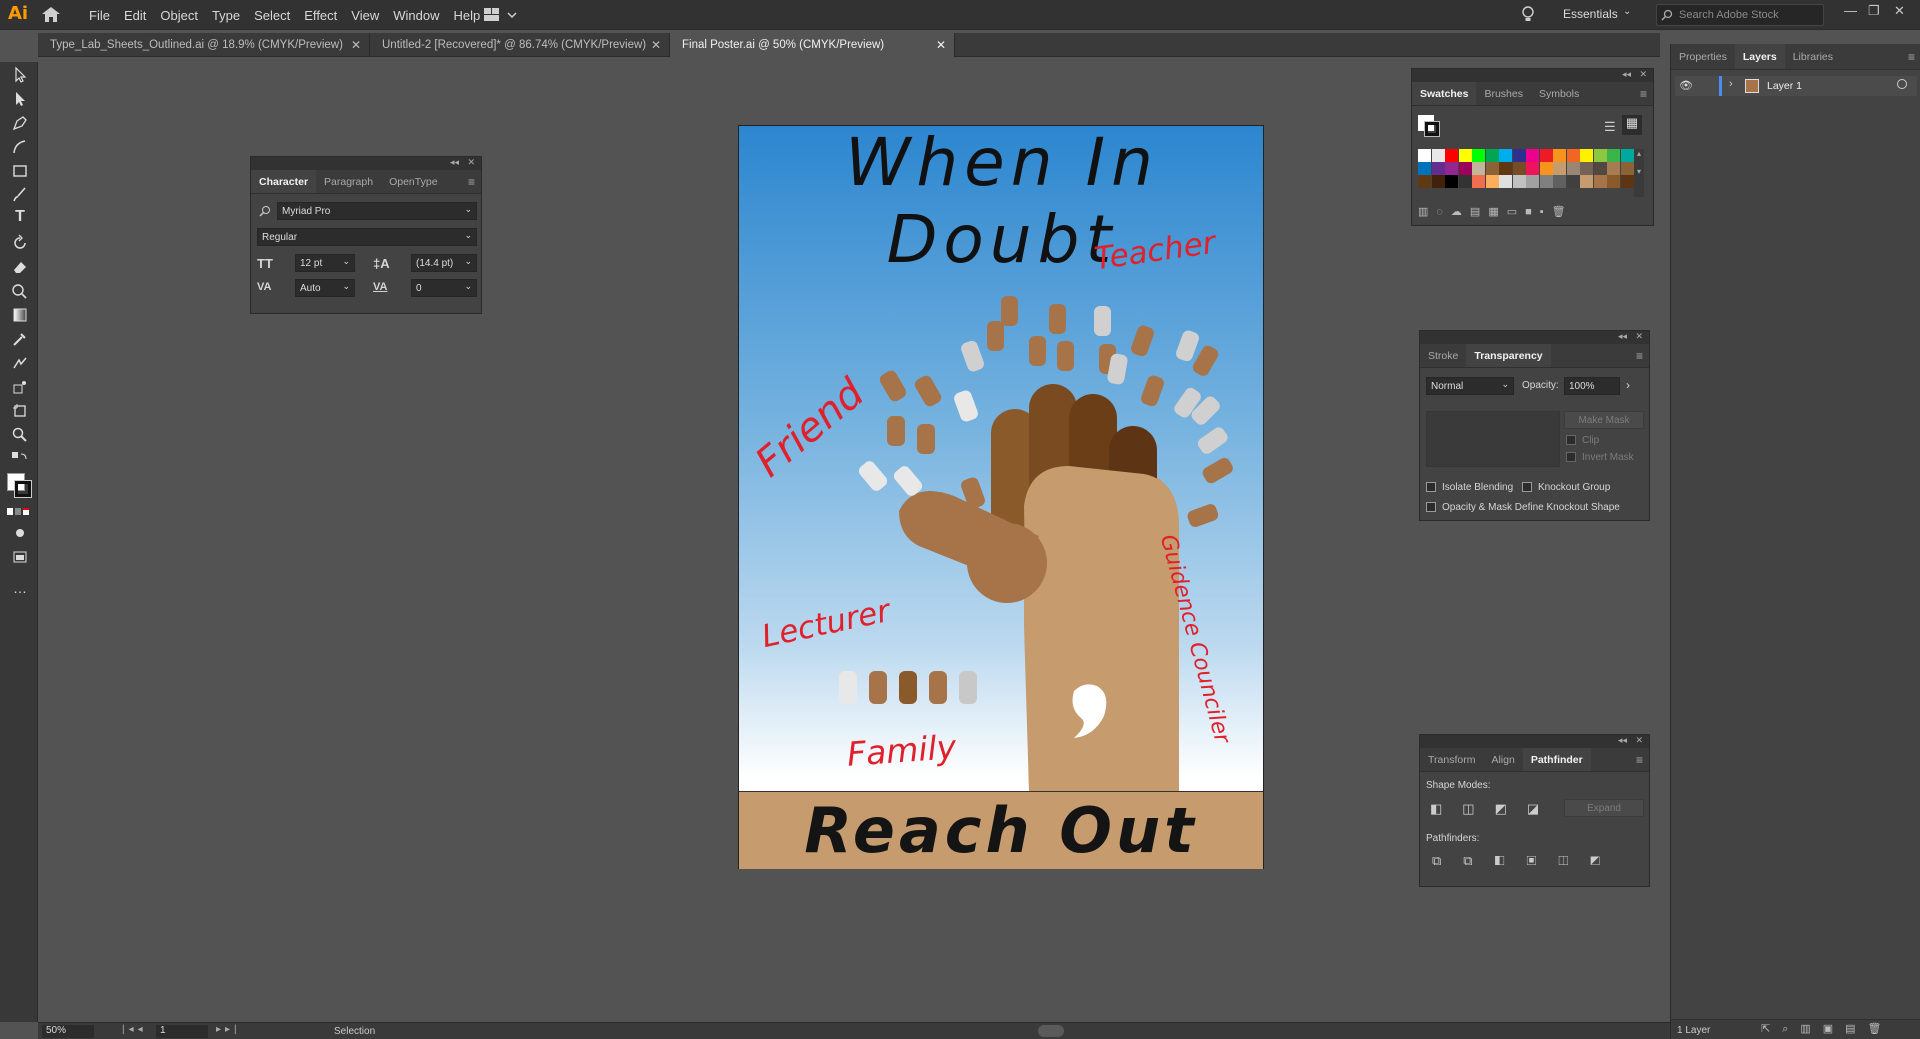 The image size is (1920, 1039). I want to click on pathfinder-buttons: ⧉⧉◧▣◫◩, so click(1527, 861).